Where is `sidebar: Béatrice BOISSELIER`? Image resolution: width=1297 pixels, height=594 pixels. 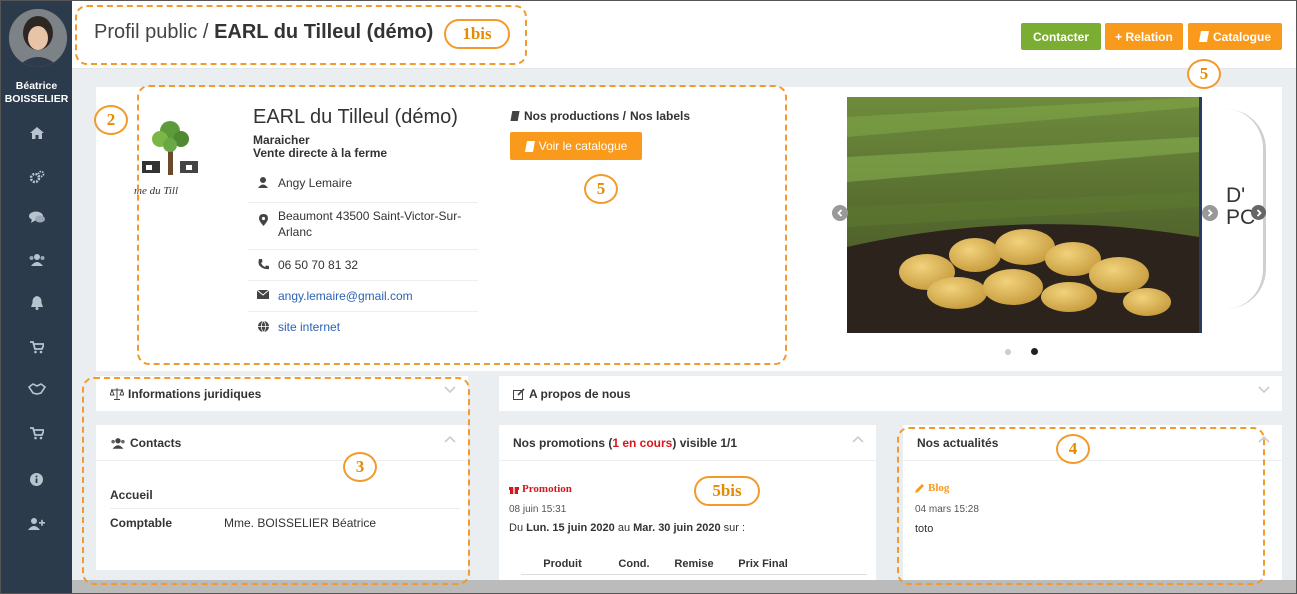
sidebar: Béatrice BOISSELIER is located at coordinates (36, 297).